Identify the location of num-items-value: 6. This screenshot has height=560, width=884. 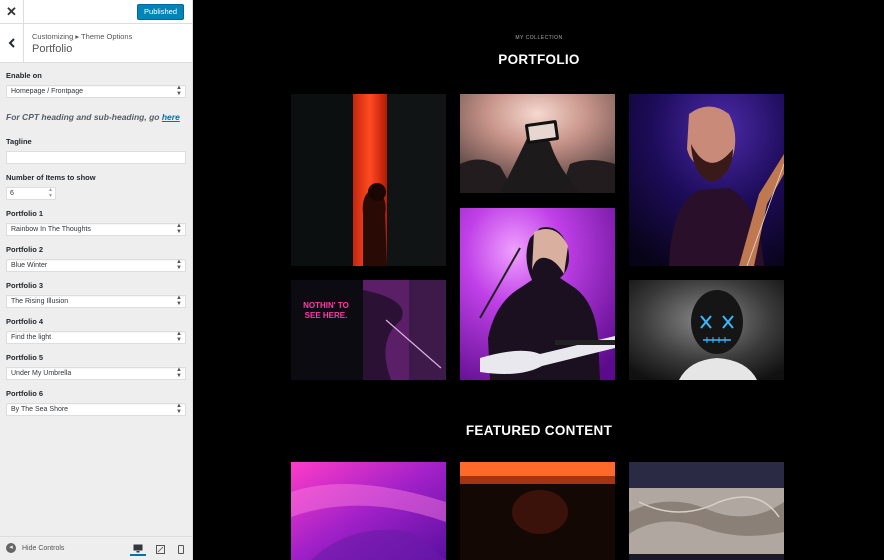
(12, 193).